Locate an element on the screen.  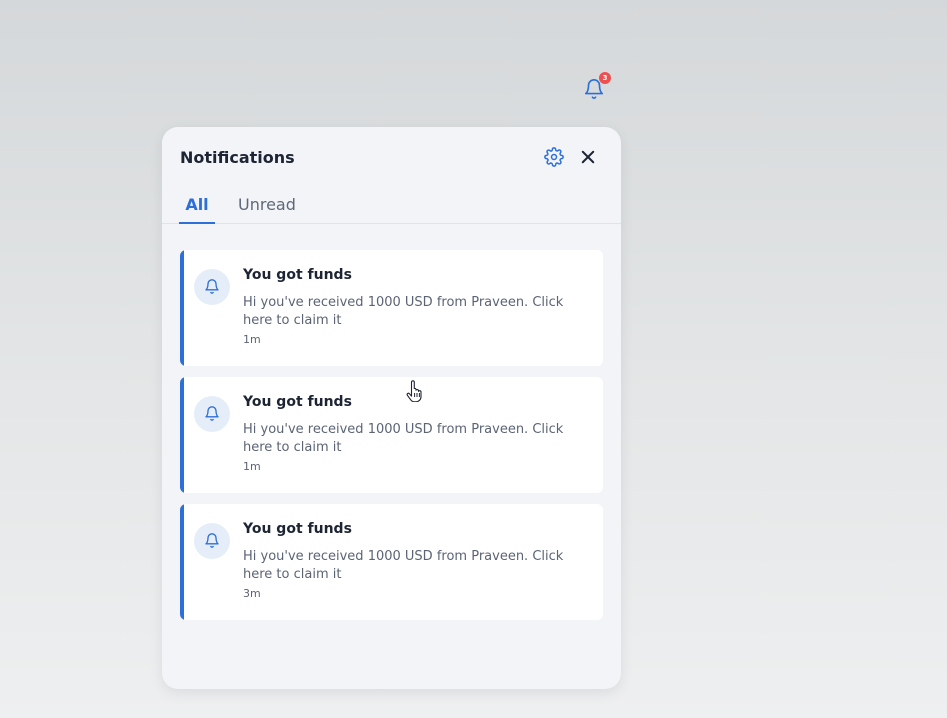
panel-title: Notifications is located at coordinates (237, 157).